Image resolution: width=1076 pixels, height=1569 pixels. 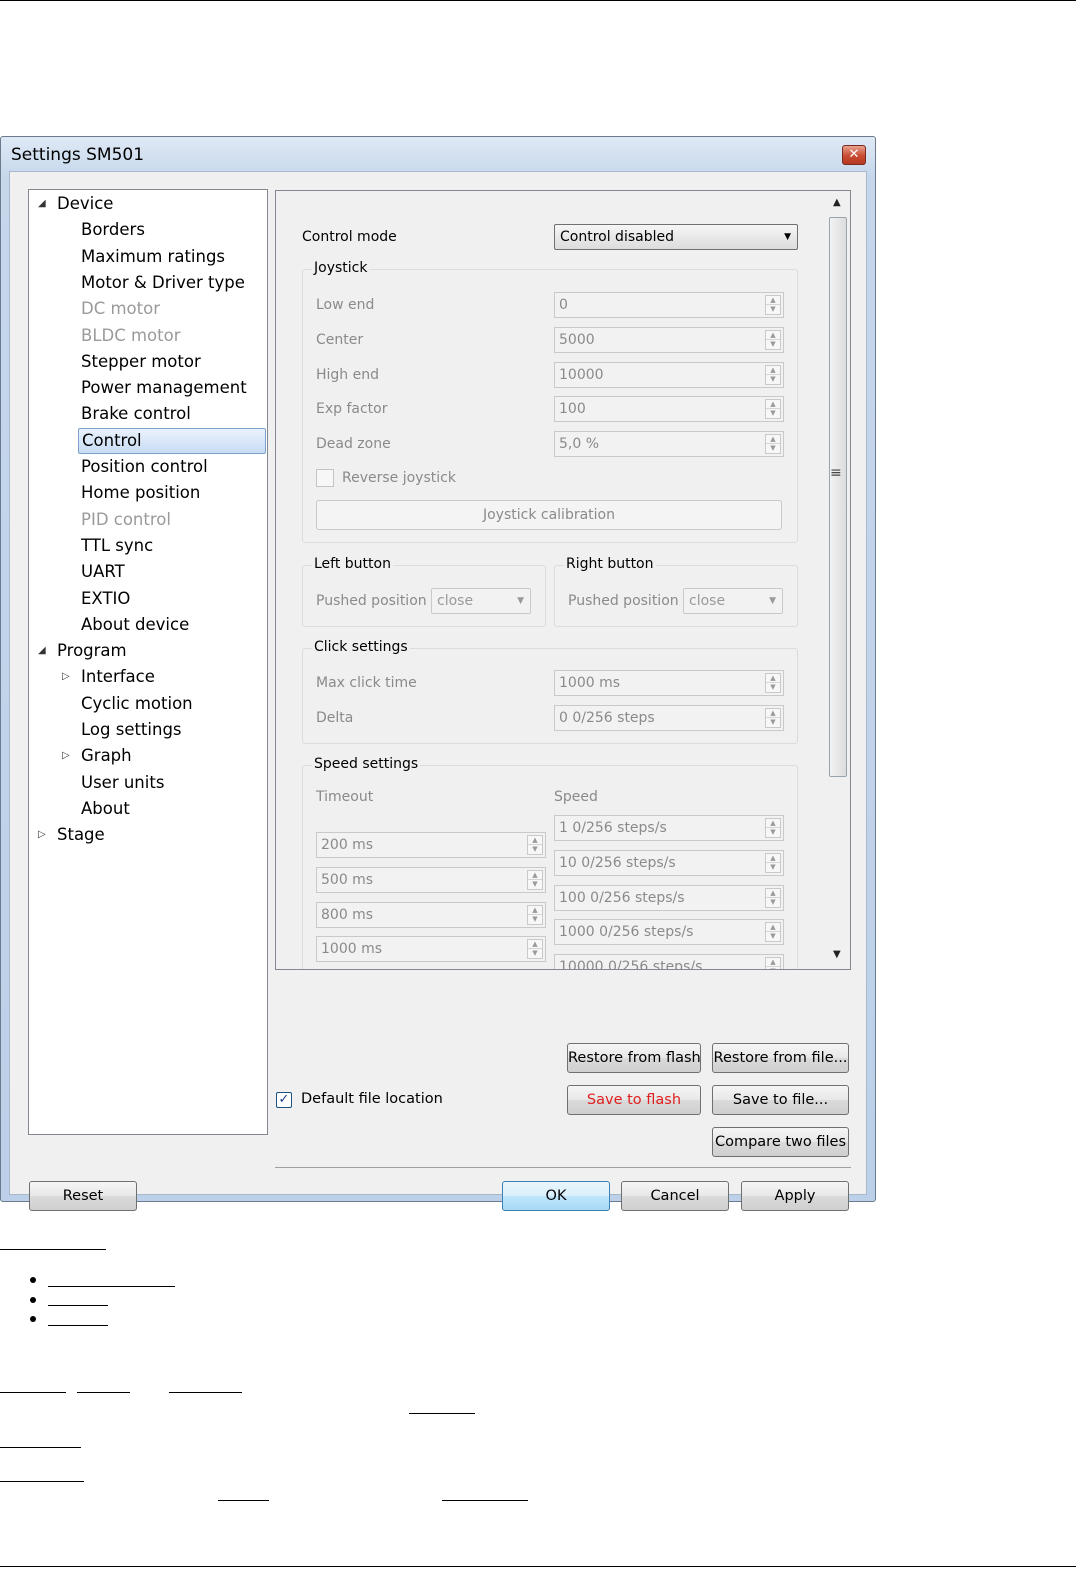 What do you see at coordinates (135, 625) in the screenshot?
I see `tree-item-about-device: About device` at bounding box center [135, 625].